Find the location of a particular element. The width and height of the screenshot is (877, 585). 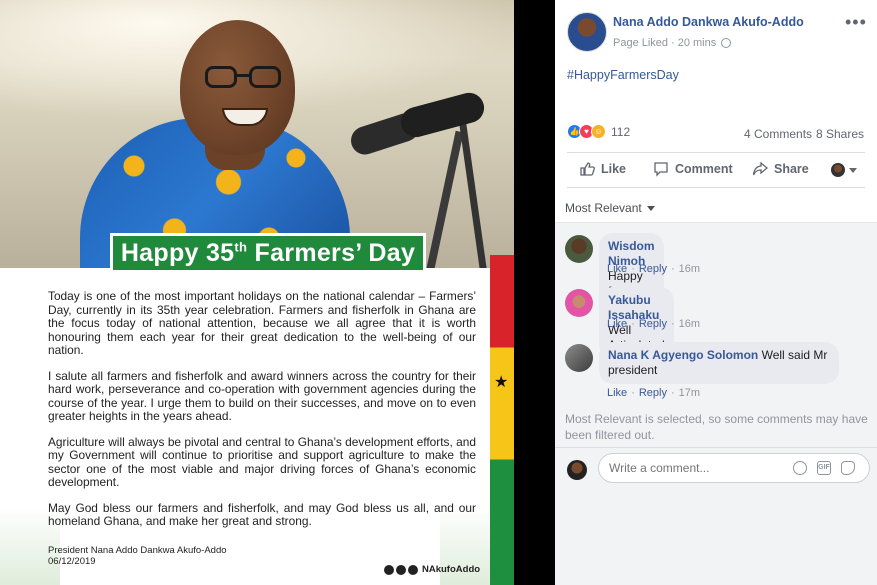

commenter-name: Nana K Agyengo Solomon is located at coordinates (683, 355).